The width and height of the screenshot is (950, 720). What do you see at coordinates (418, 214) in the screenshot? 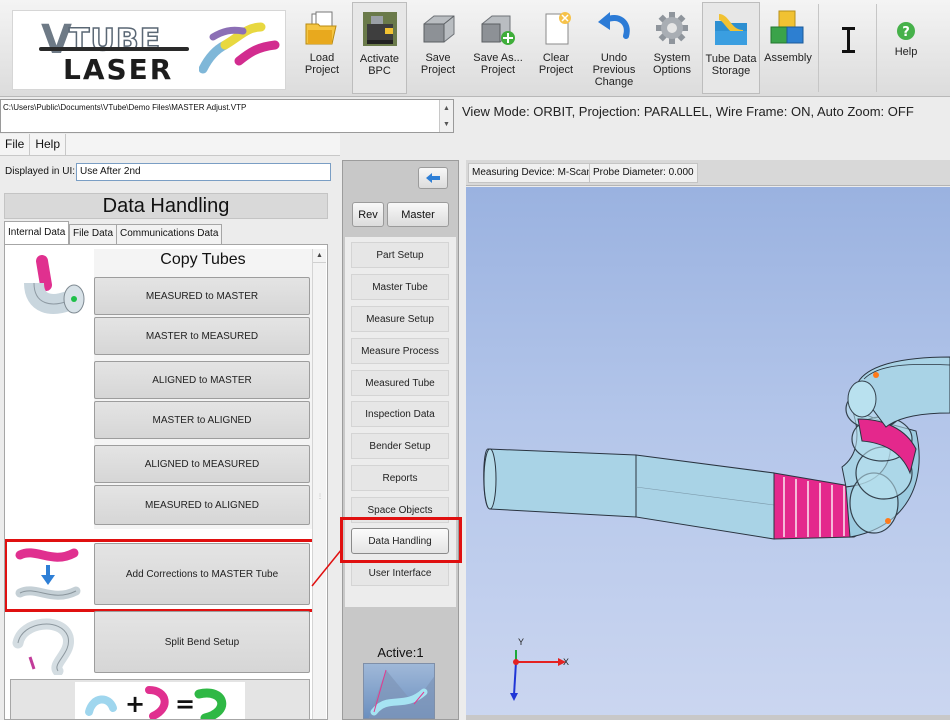
I see `master-button: Master` at bounding box center [418, 214].